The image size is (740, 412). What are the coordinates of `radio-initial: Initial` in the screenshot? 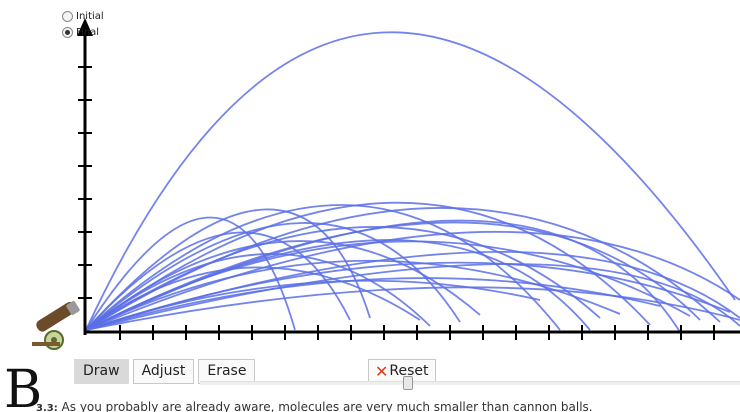 It's located at (83, 16).